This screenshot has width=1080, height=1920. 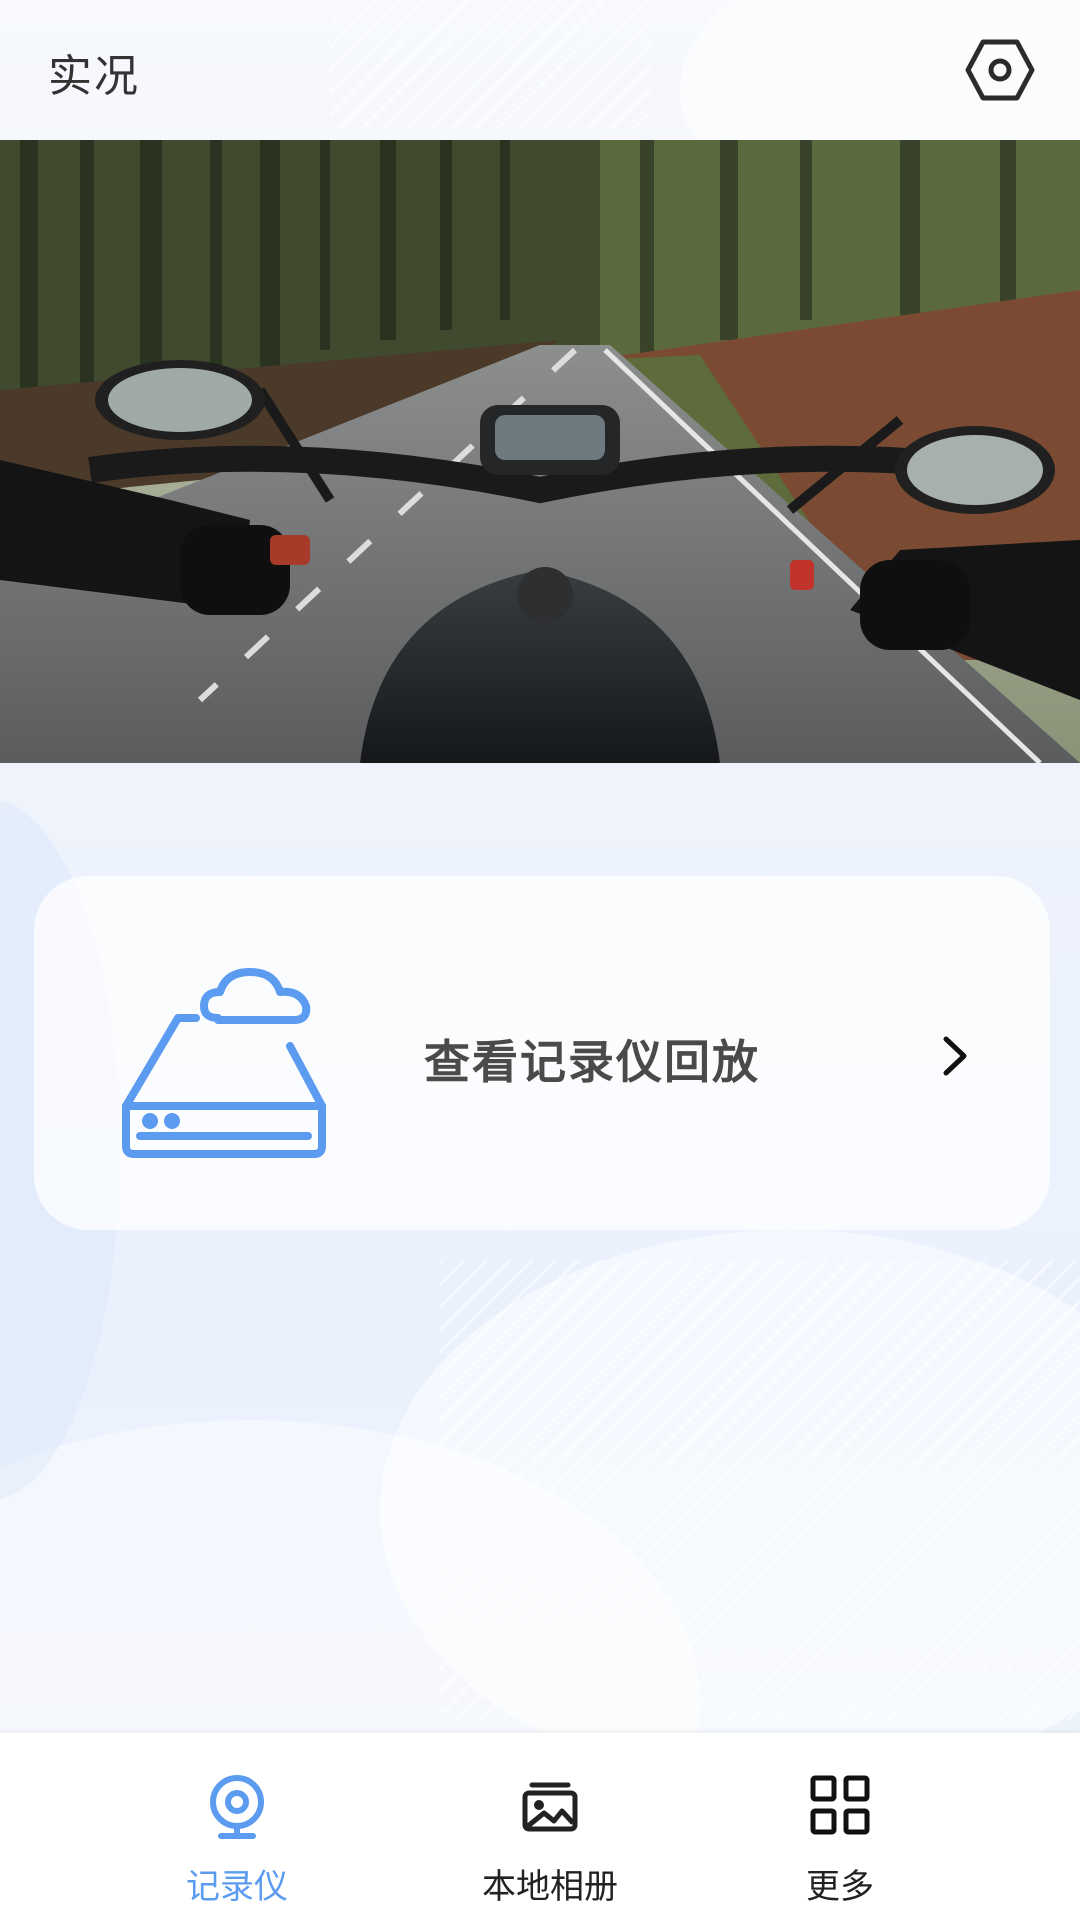 I want to click on top-bar: 实况, so click(x=540, y=70).